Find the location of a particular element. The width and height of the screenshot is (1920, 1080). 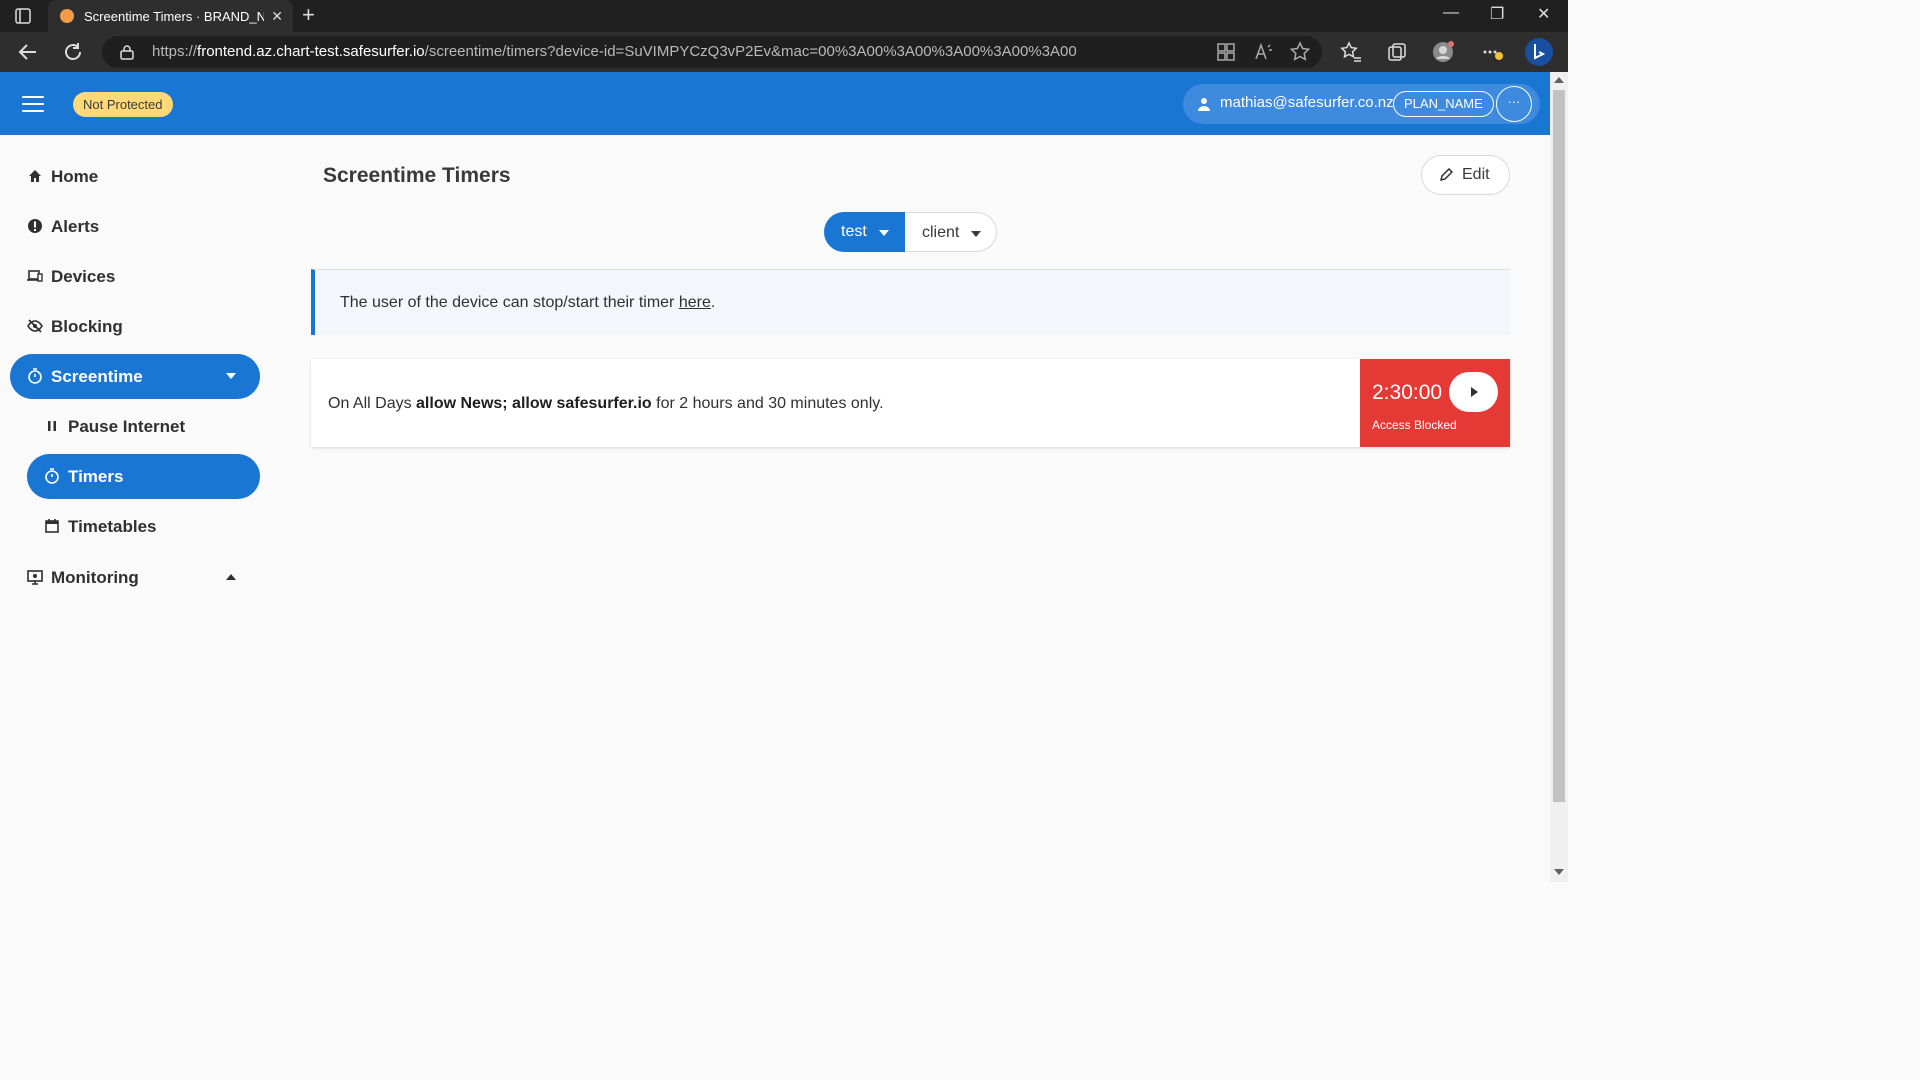

tab-title: Screentime Timers · BRAND_NAME is located at coordinates (174, 16).